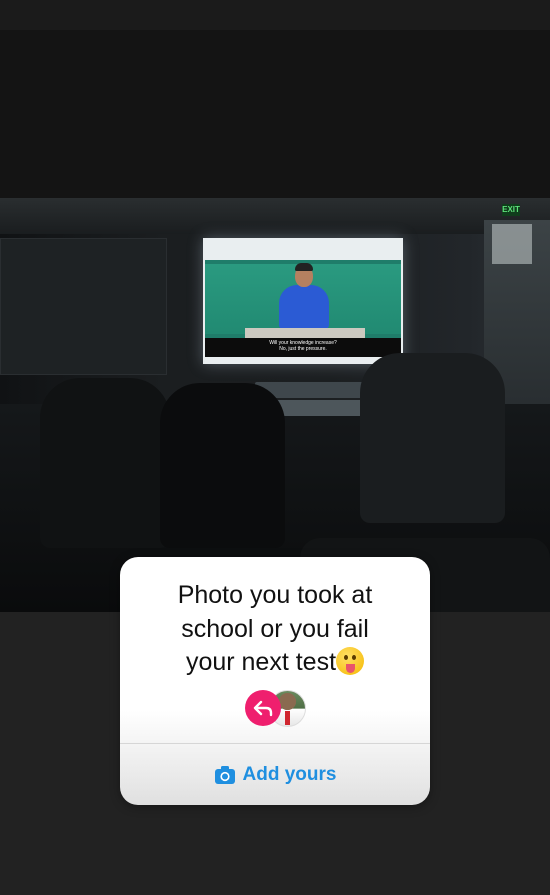 The height and width of the screenshot is (895, 550). Describe the element at coordinates (512, 244) in the screenshot. I see `door-window` at that location.